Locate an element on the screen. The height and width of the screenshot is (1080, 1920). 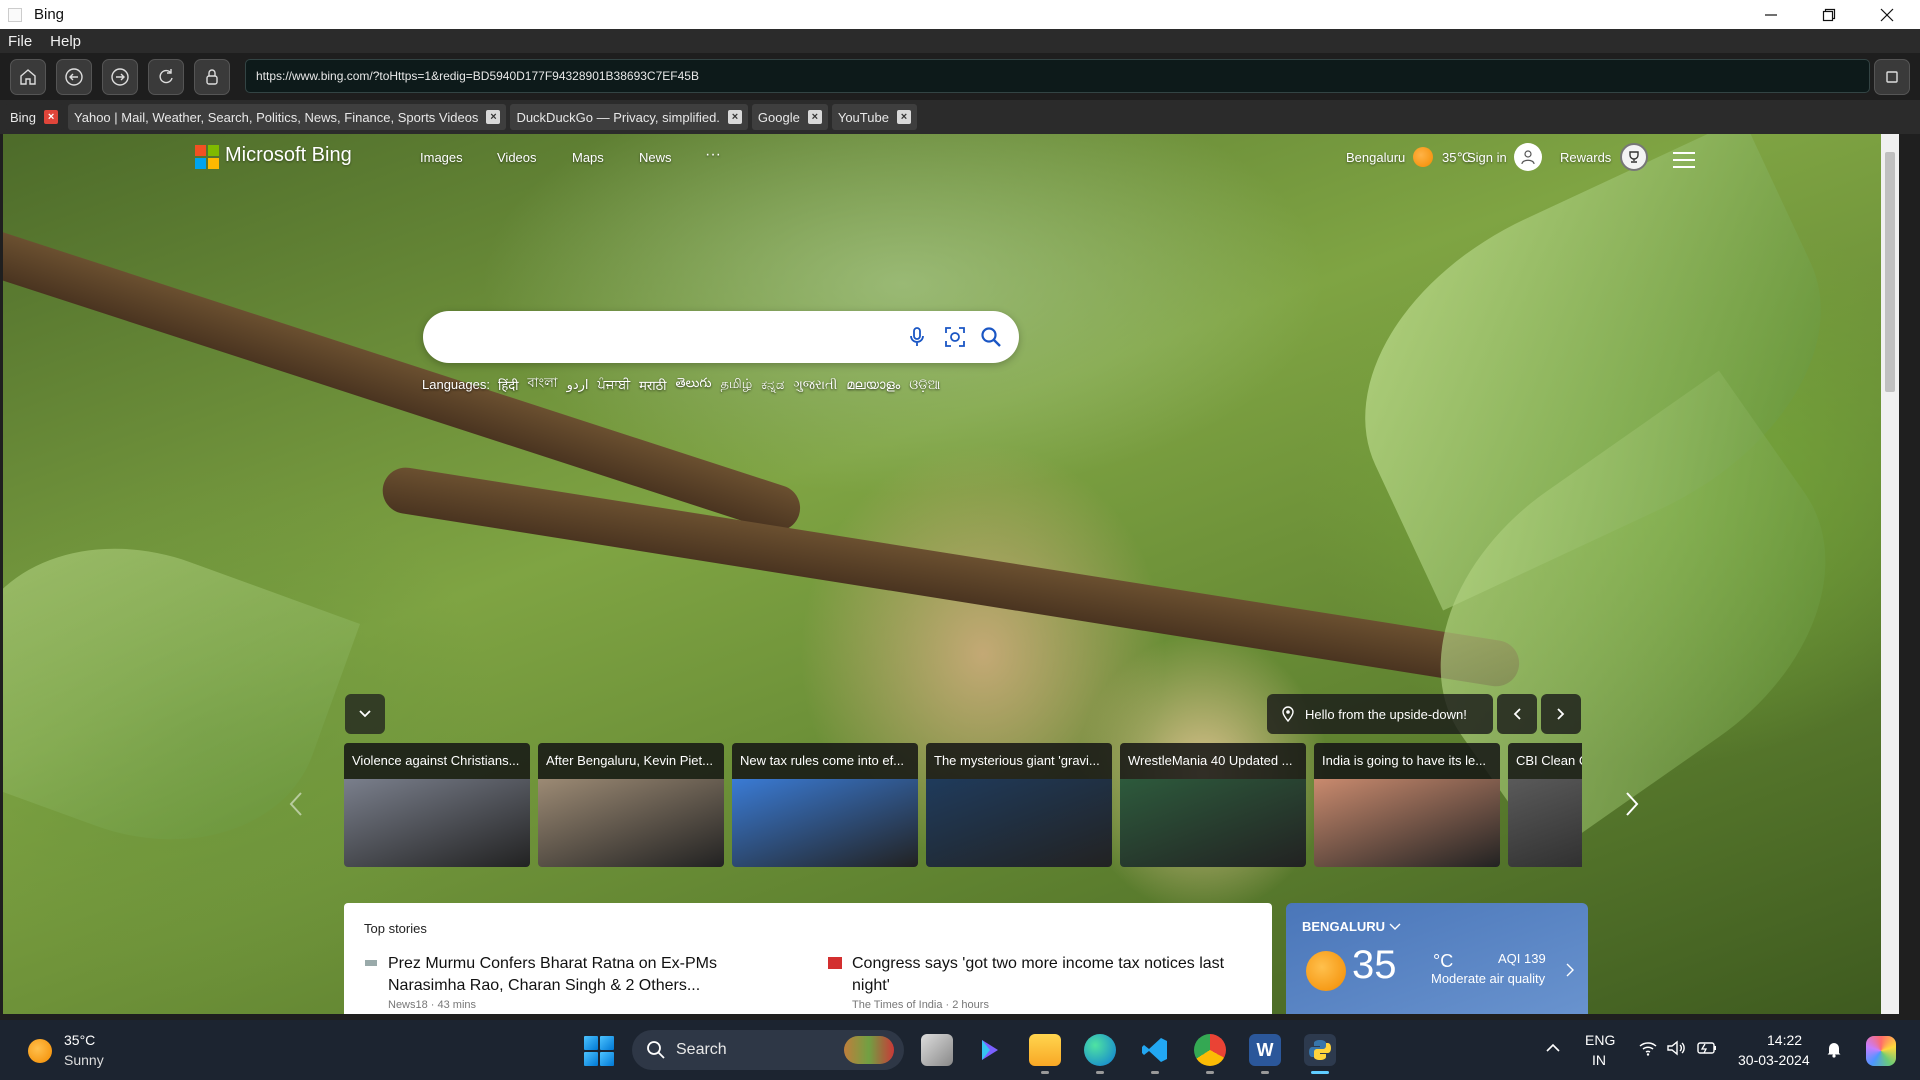
clock-time: 14:22 is located at coordinates (1784, 1040).